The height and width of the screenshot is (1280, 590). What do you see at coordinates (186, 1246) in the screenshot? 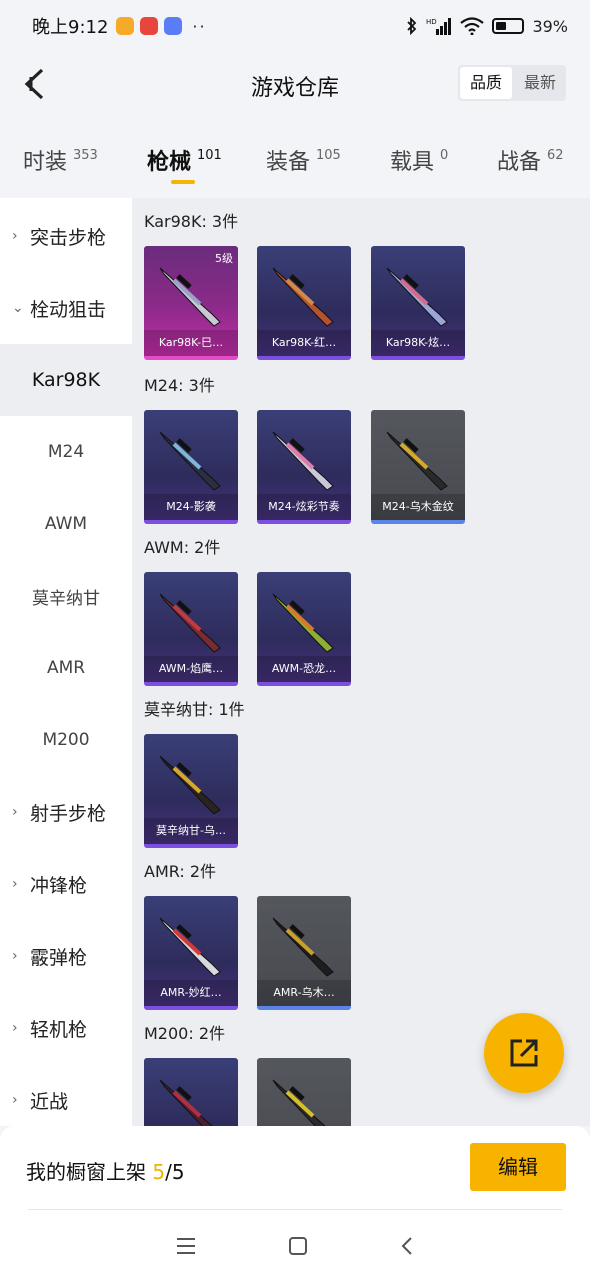
I see `menu-icon` at bounding box center [186, 1246].